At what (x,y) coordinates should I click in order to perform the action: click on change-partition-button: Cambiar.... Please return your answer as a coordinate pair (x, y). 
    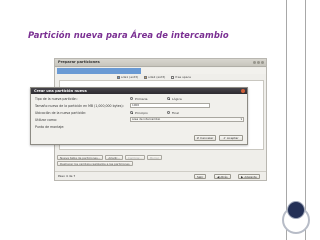
    Looking at the image, I should click on (135, 157).